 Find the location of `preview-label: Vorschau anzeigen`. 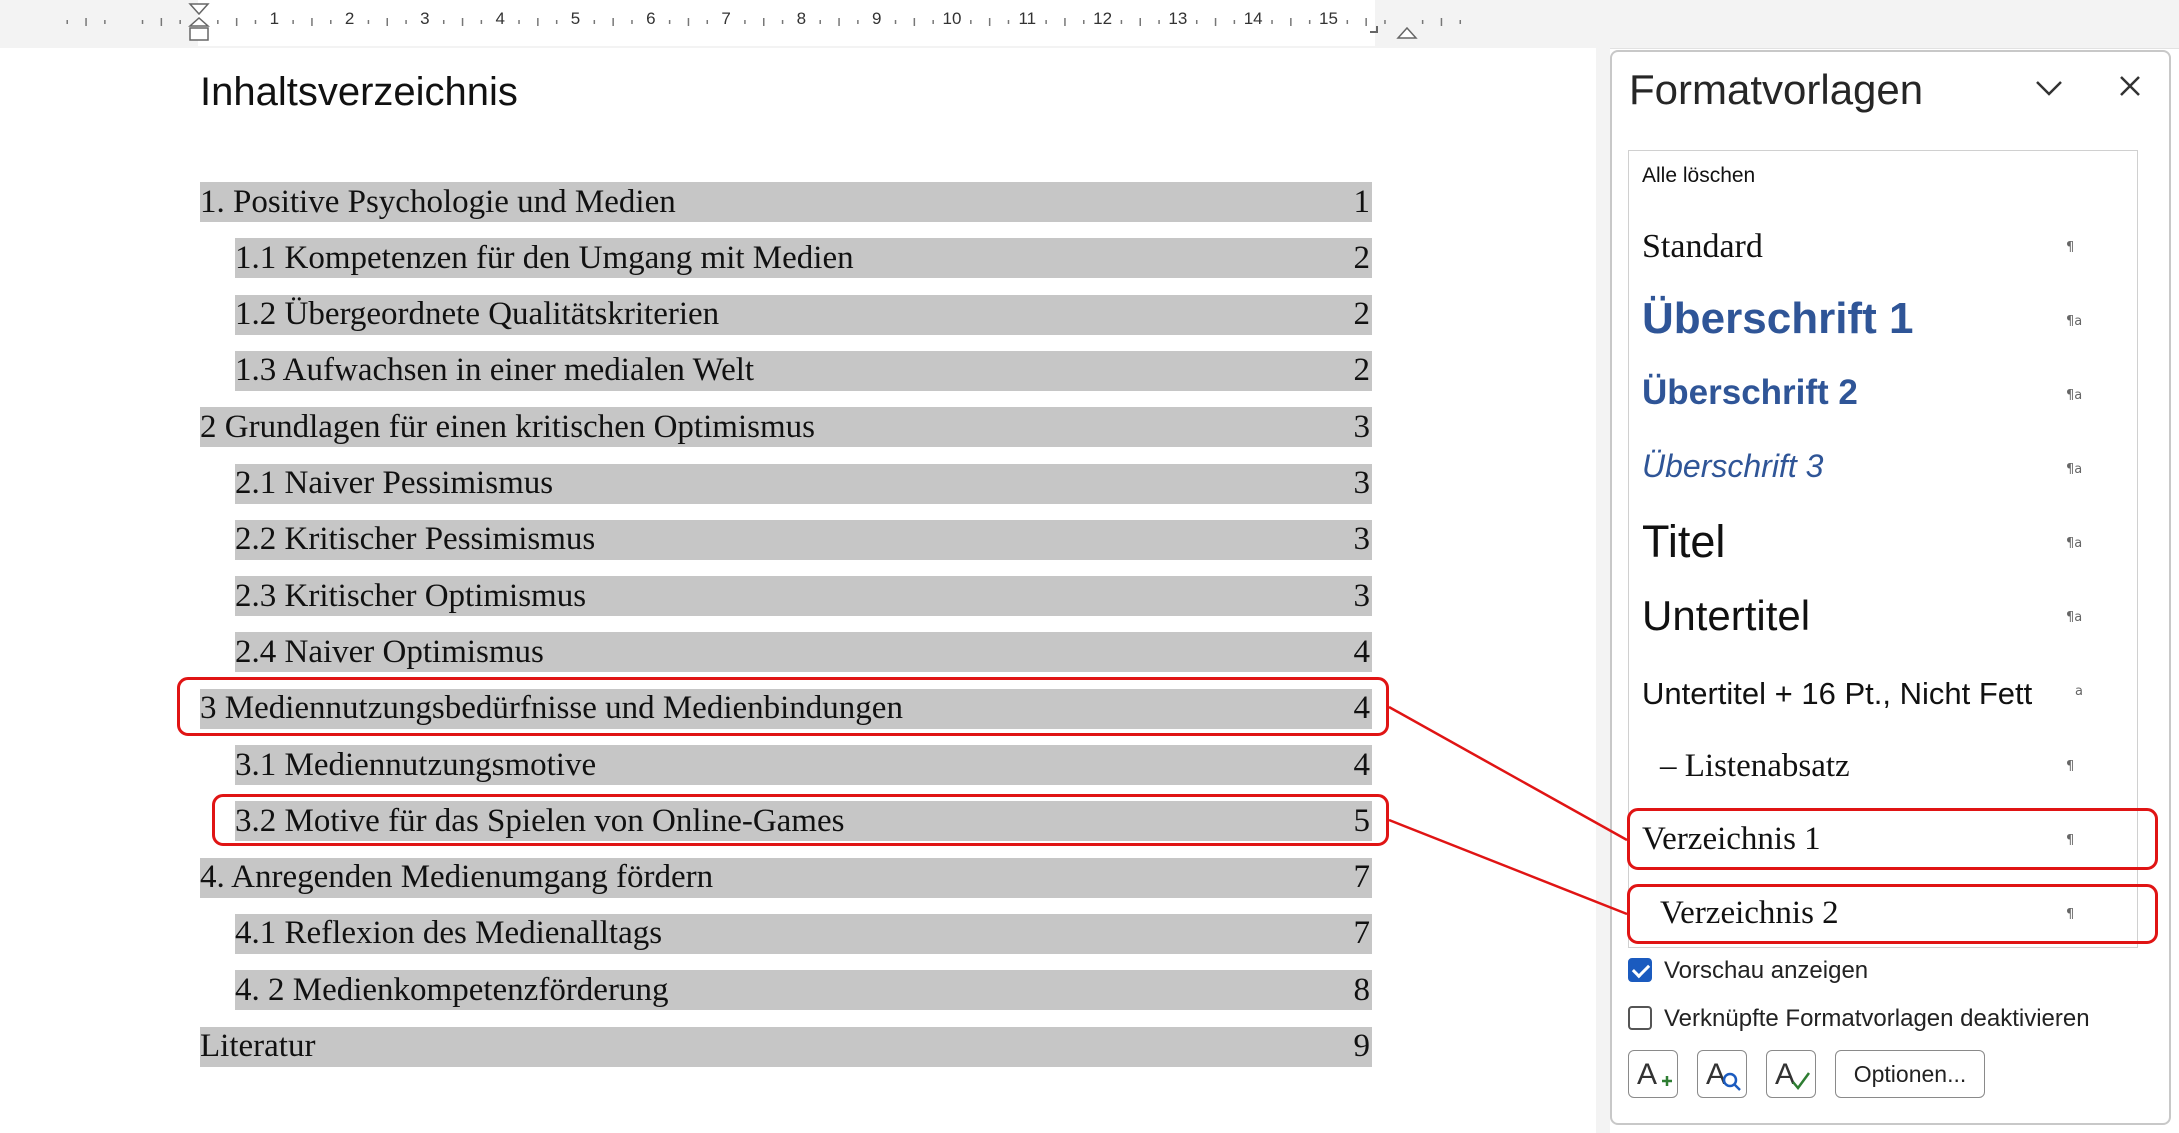

preview-label: Vorschau anzeigen is located at coordinates (1766, 970).